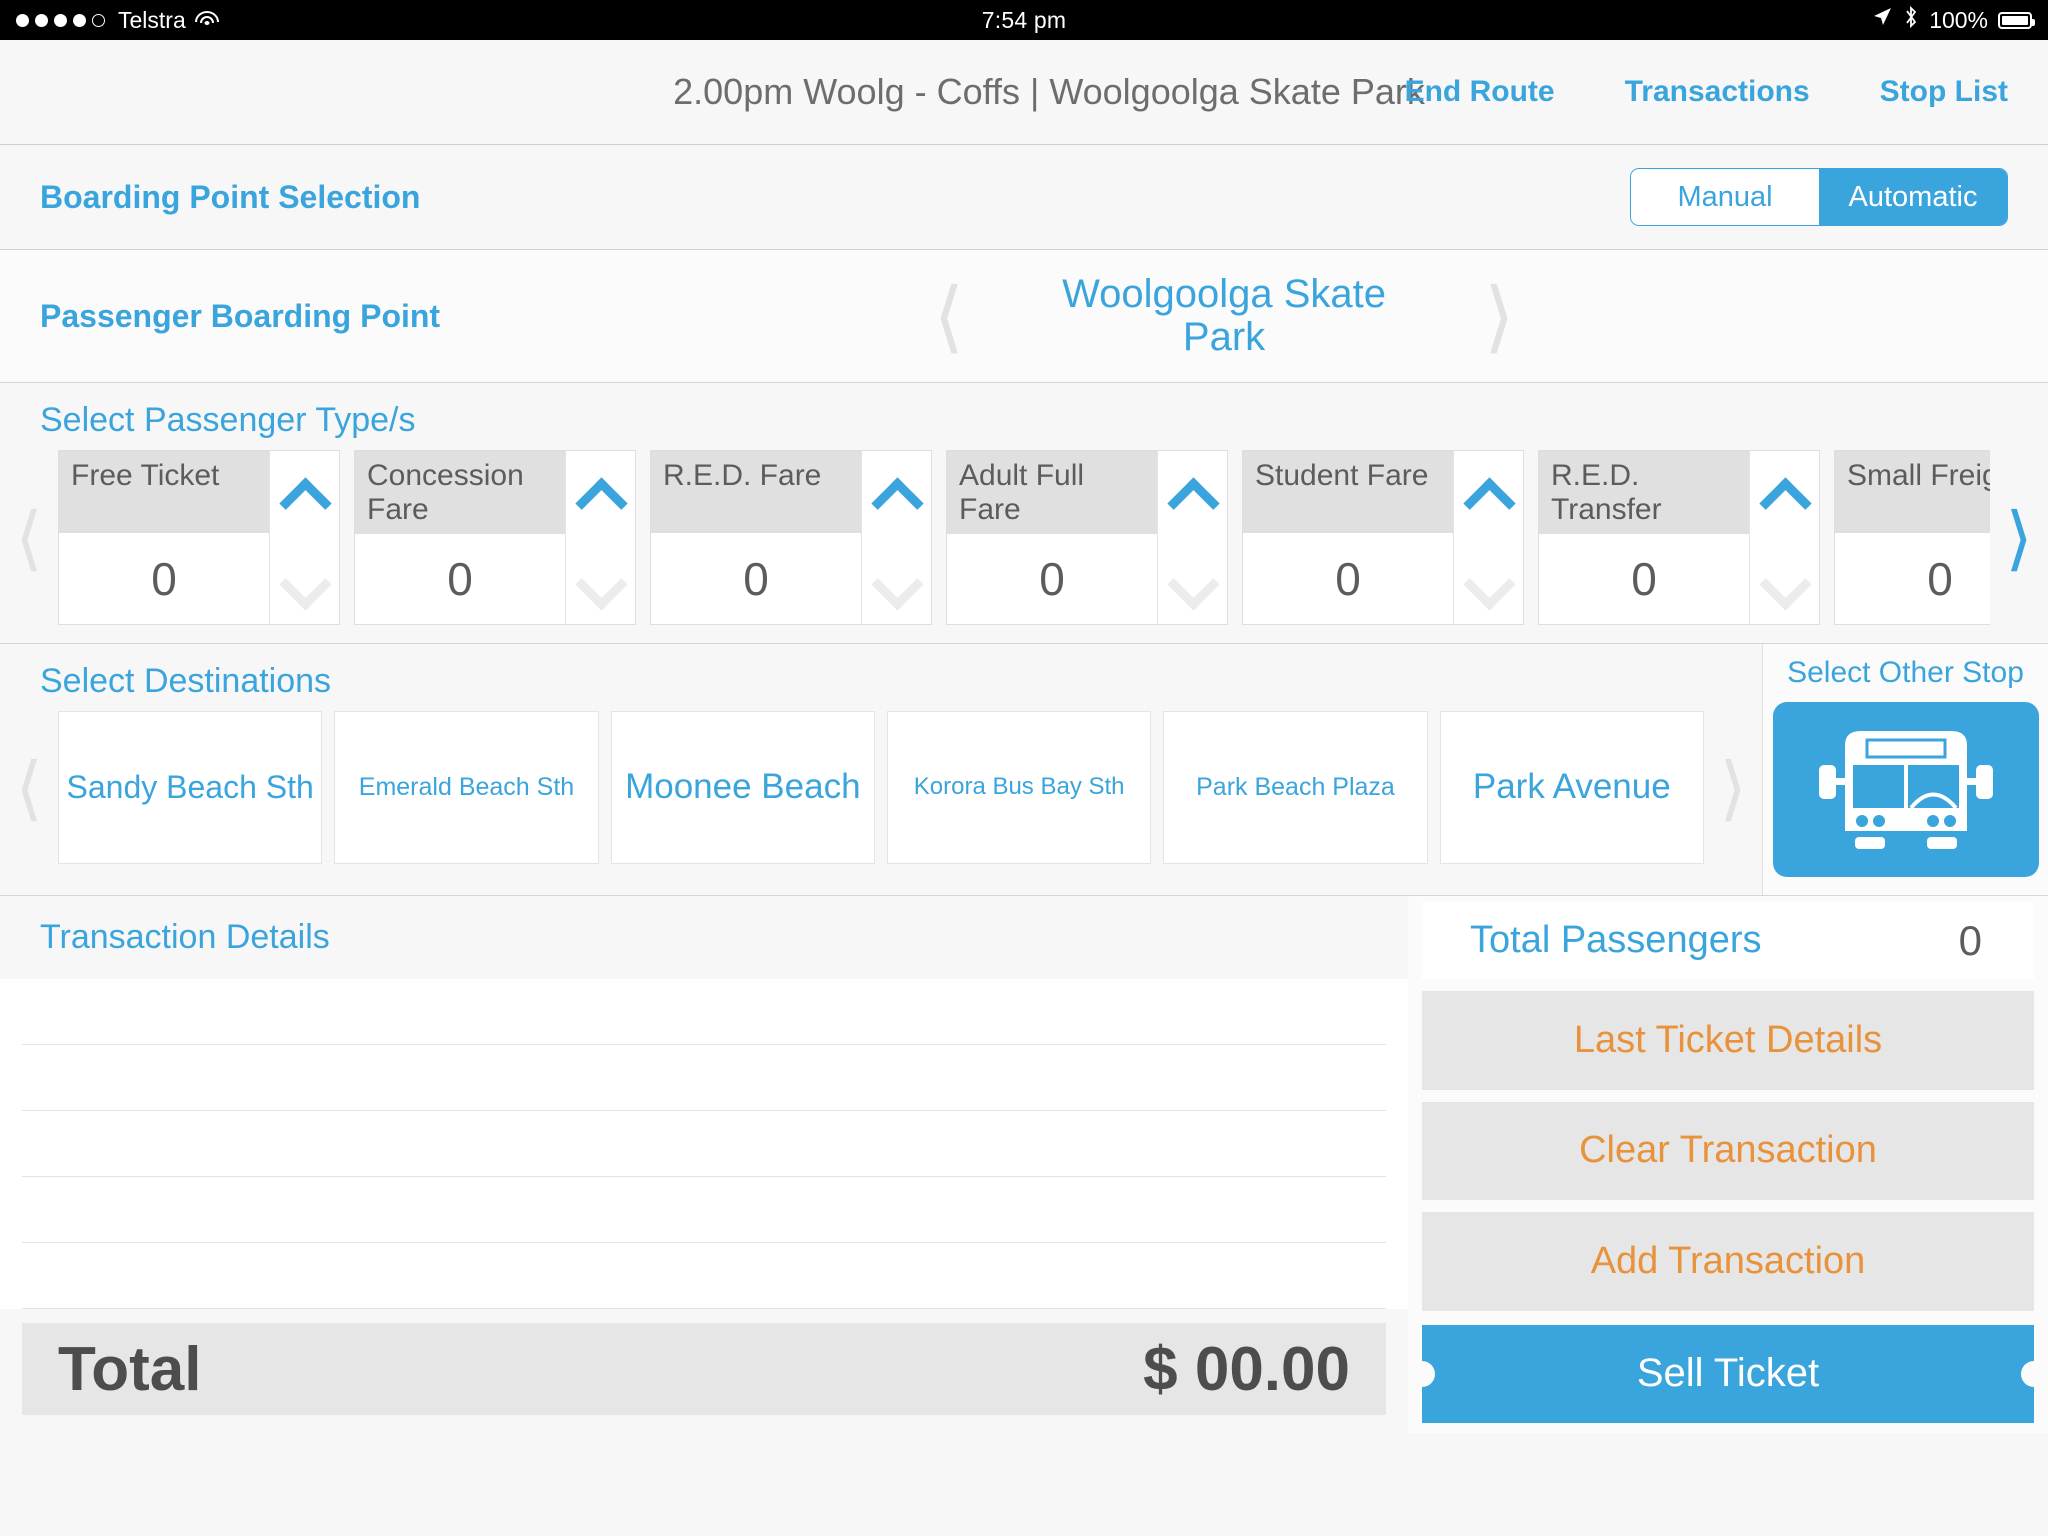  Describe the element at coordinates (1944, 92) in the screenshot. I see `stop-list-button: Stop List` at that location.